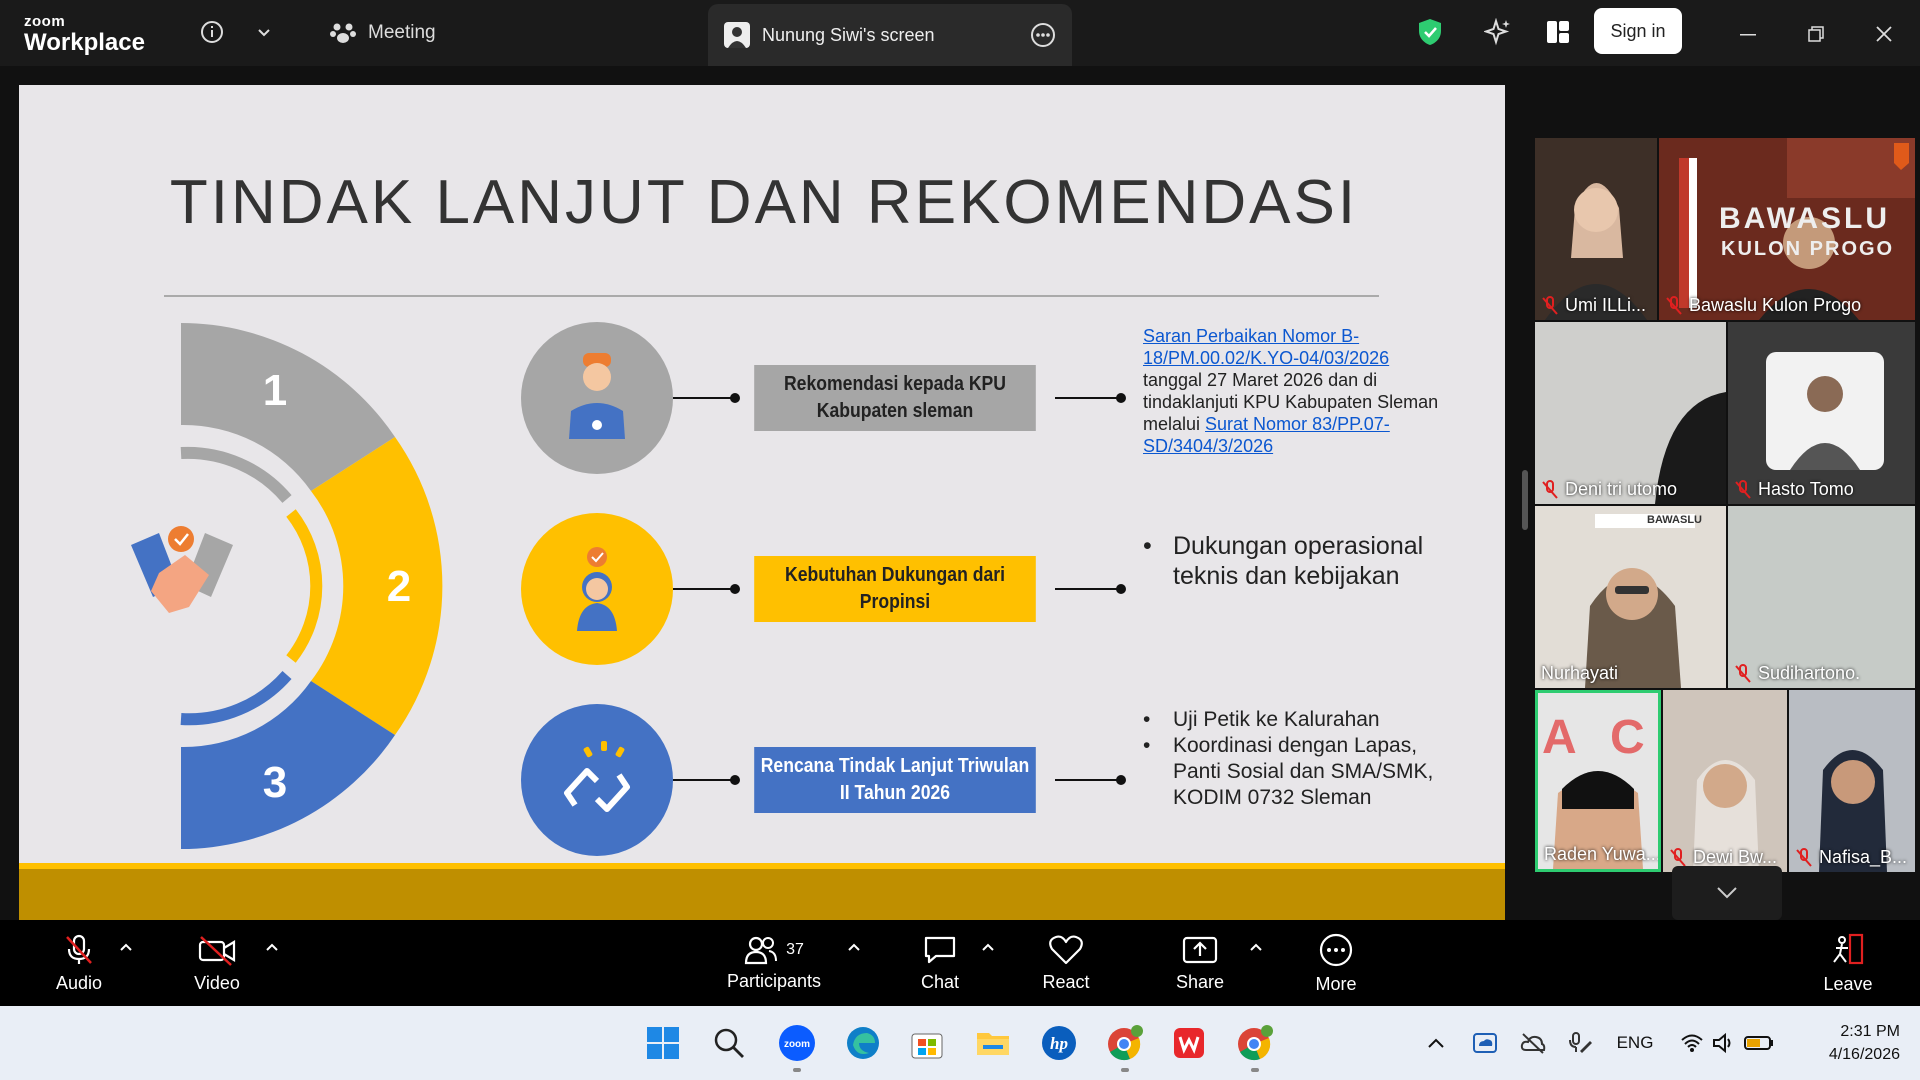  I want to click on box1-line2: Kabupaten sleman, so click(895, 411).